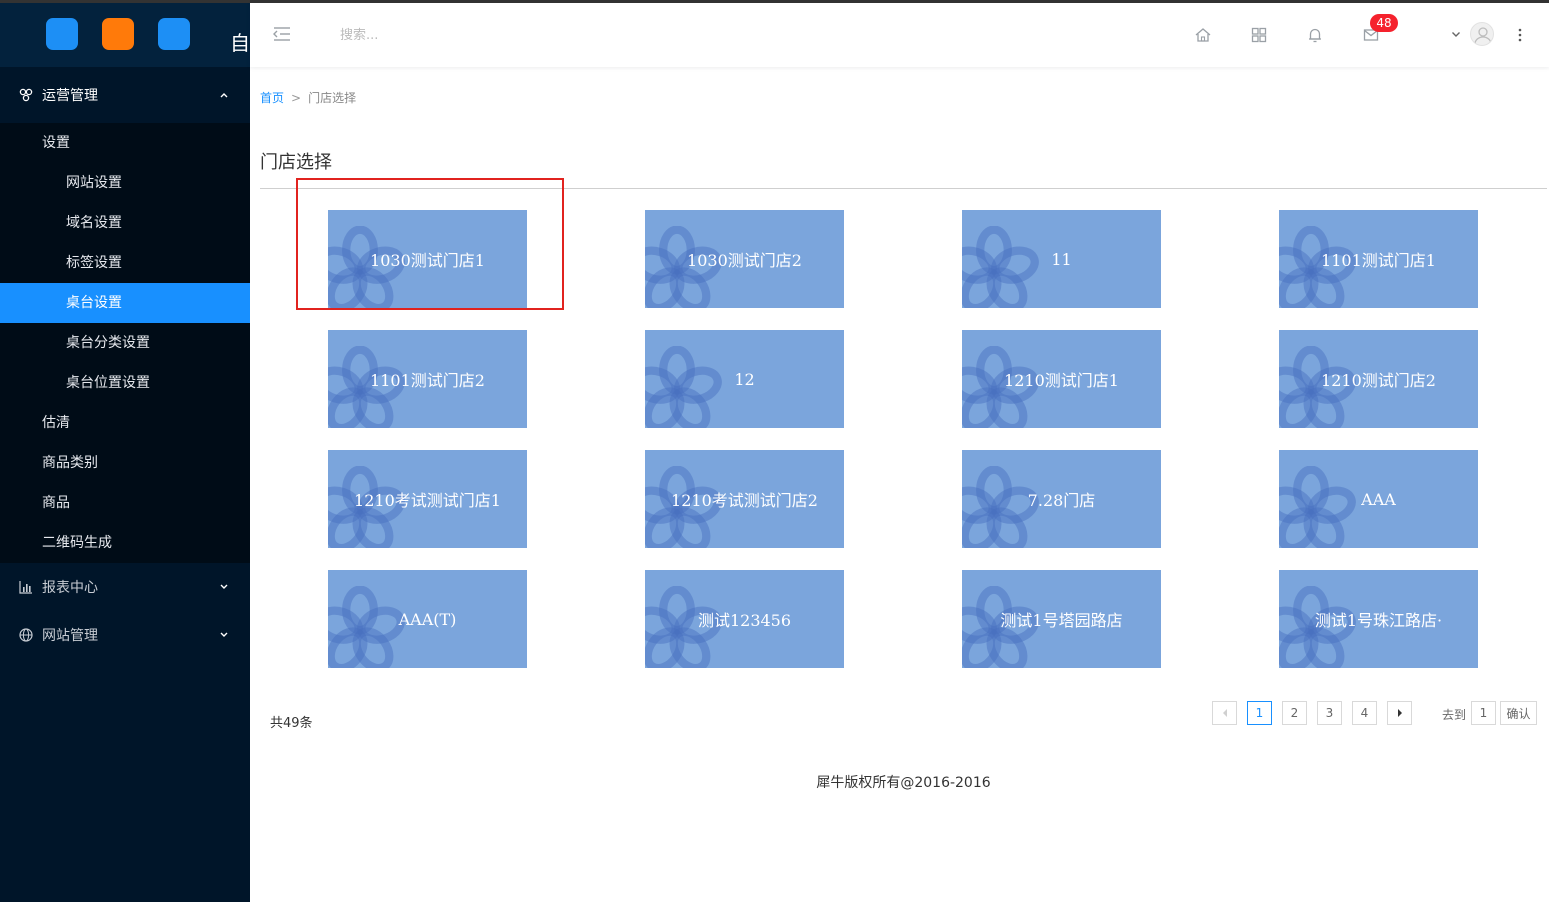  Describe the element at coordinates (440, 35) in the screenshot. I see `search-input` at that location.